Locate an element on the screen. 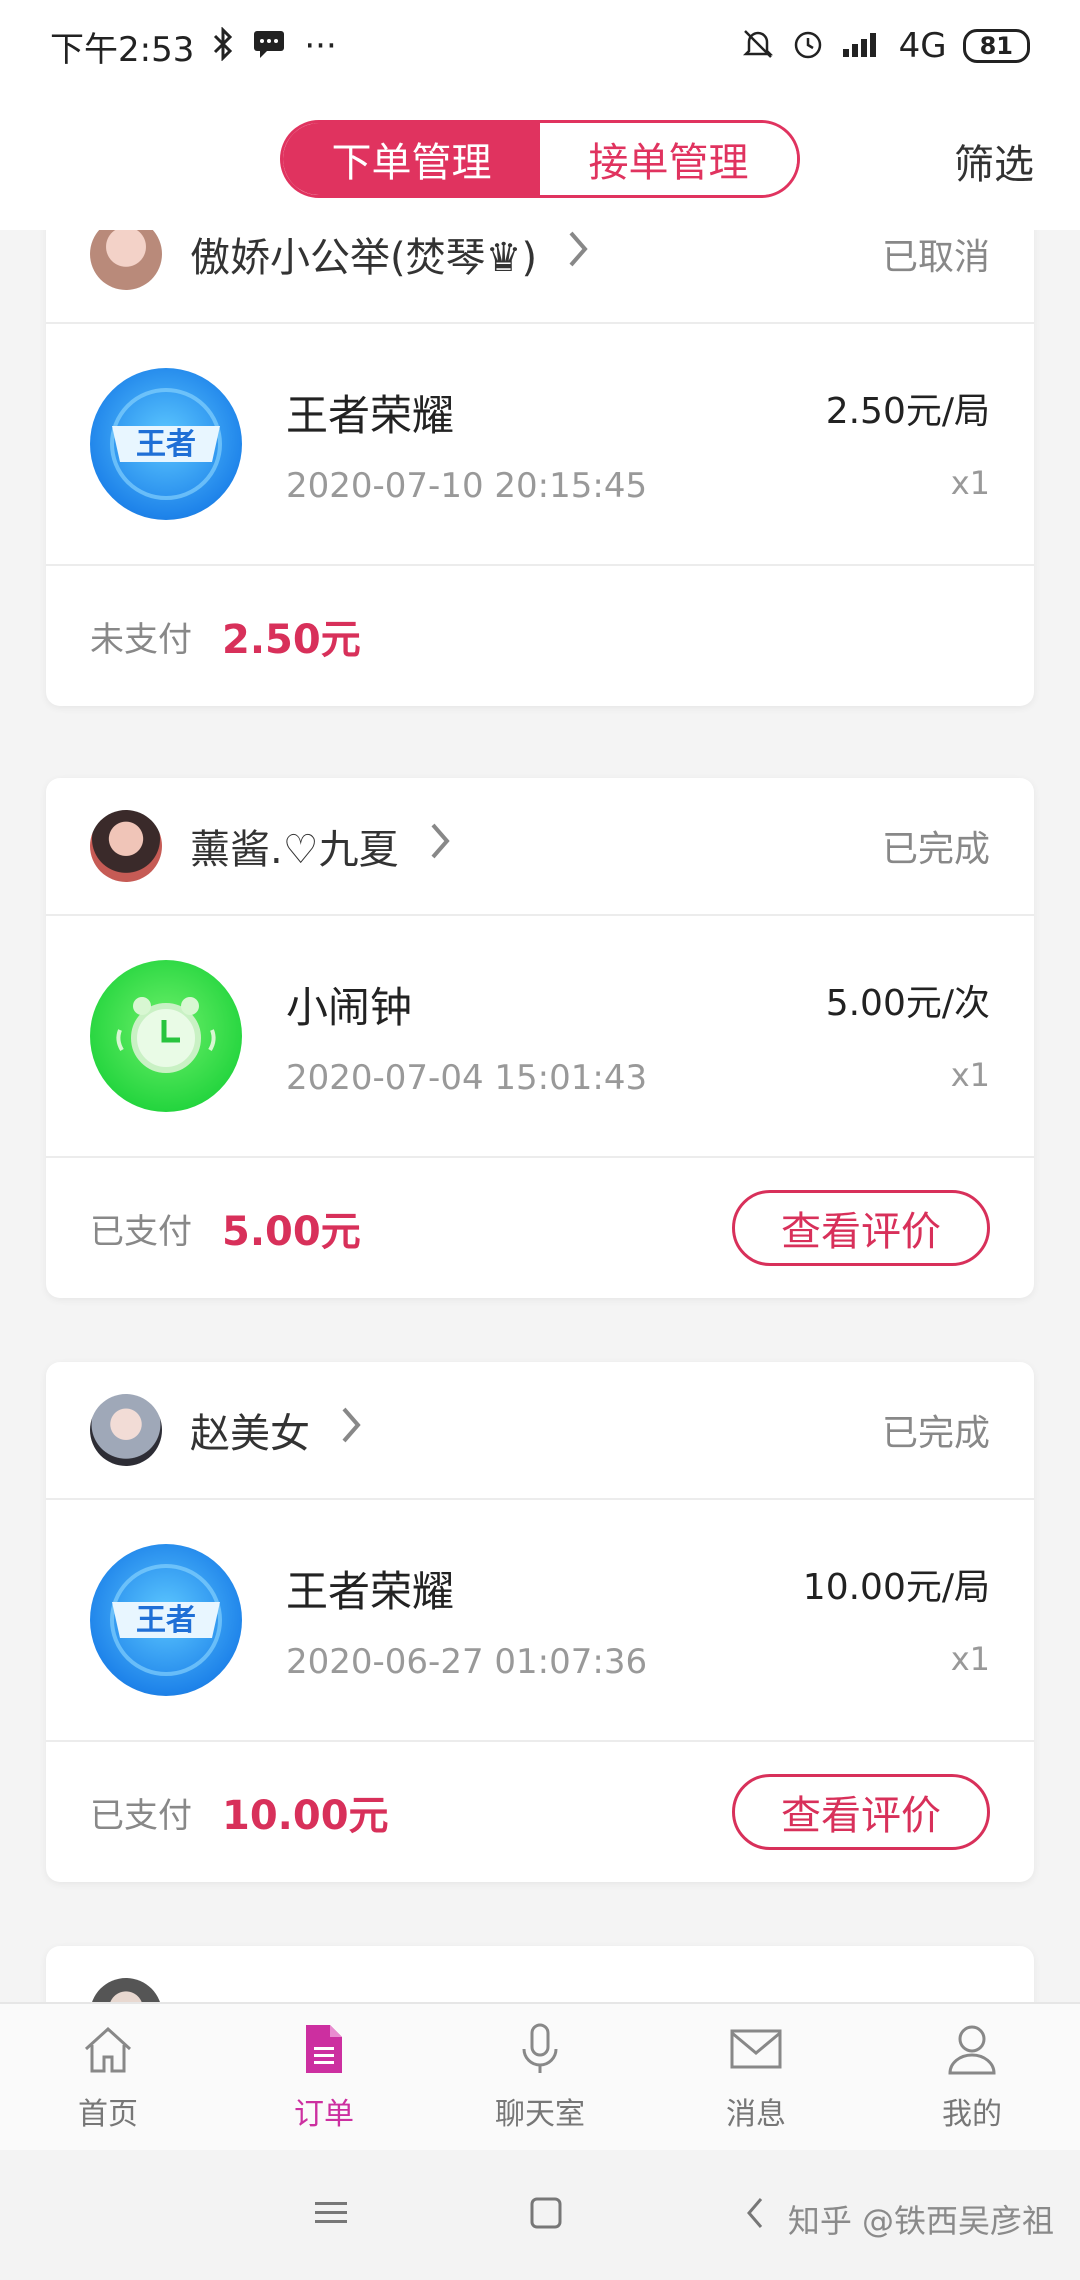 The width and height of the screenshot is (1080, 2280). signal-icon is located at coordinates (862, 46).